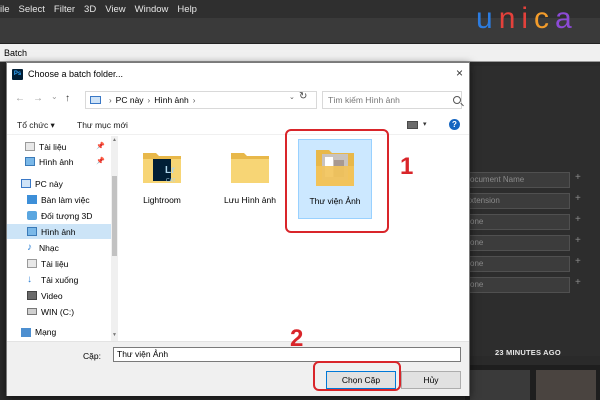  I want to click on menu-select: Select, so click(32, 9).